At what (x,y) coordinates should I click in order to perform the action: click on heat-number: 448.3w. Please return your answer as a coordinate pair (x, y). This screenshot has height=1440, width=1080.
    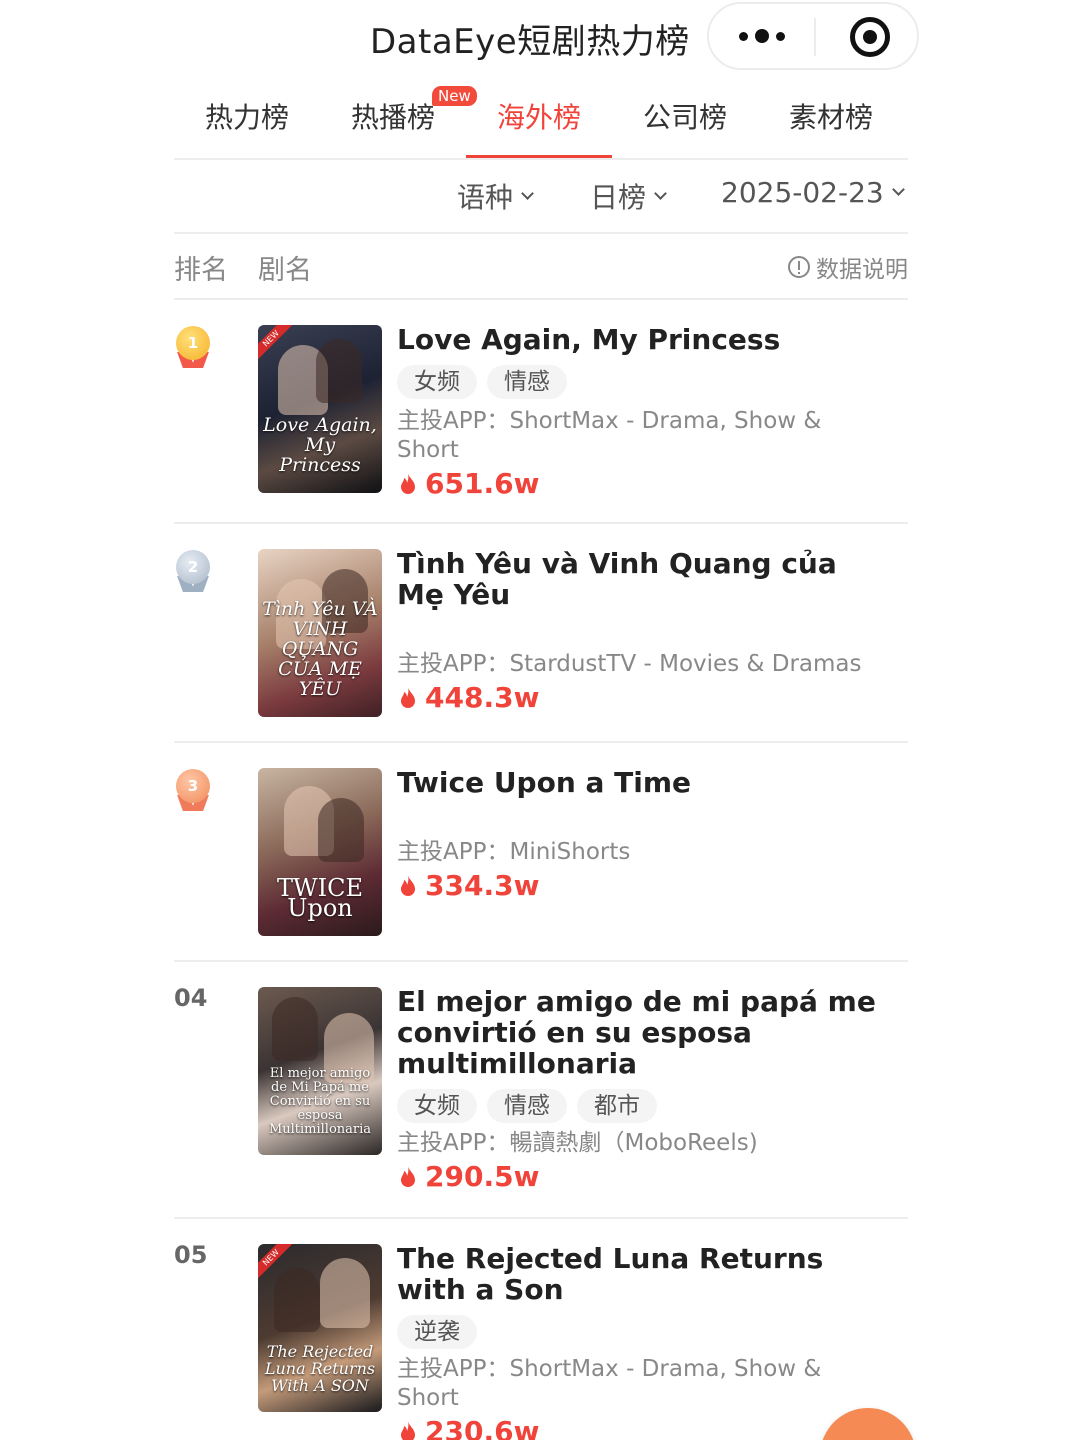
    Looking at the image, I should click on (482, 697).